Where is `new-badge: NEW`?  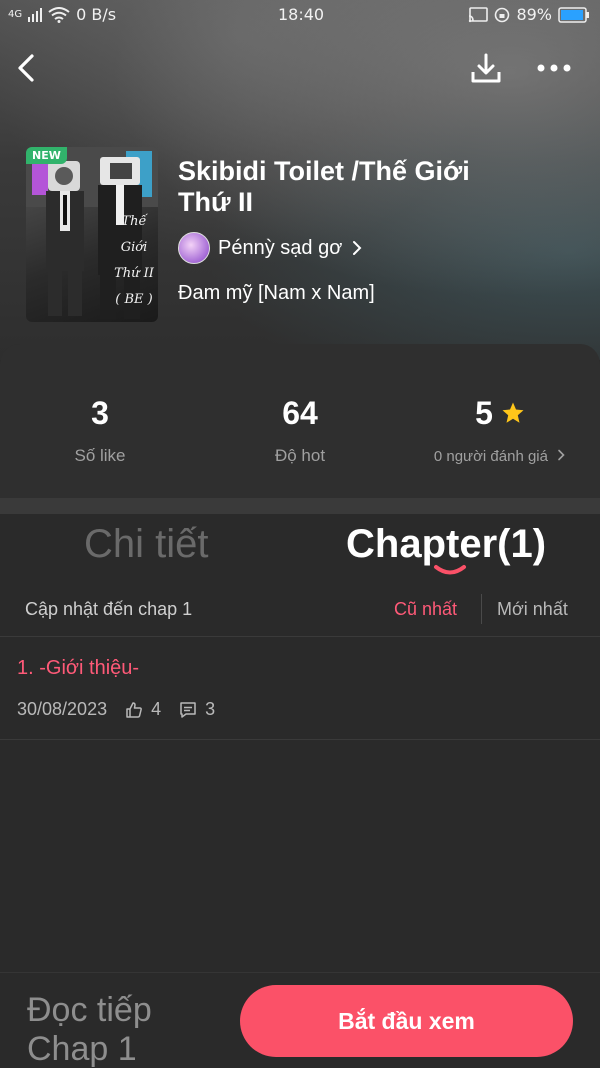 new-badge: NEW is located at coordinates (46, 155).